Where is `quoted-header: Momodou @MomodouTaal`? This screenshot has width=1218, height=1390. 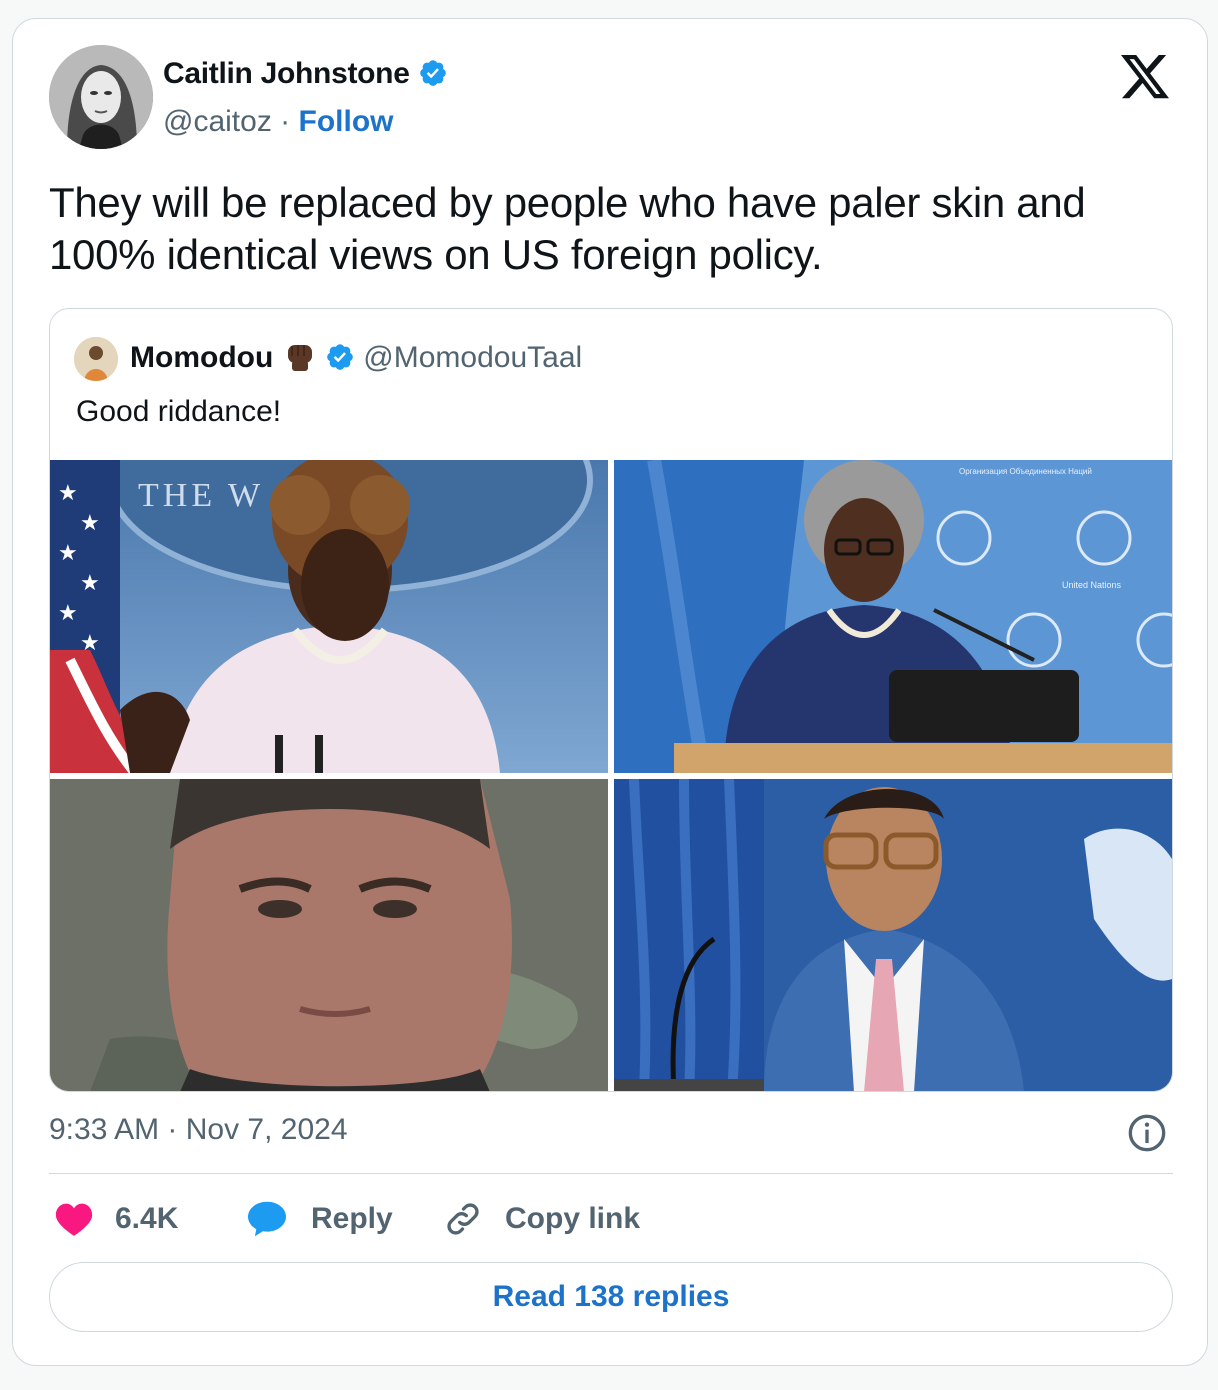 quoted-header: Momodou @MomodouTaal is located at coordinates (356, 360).